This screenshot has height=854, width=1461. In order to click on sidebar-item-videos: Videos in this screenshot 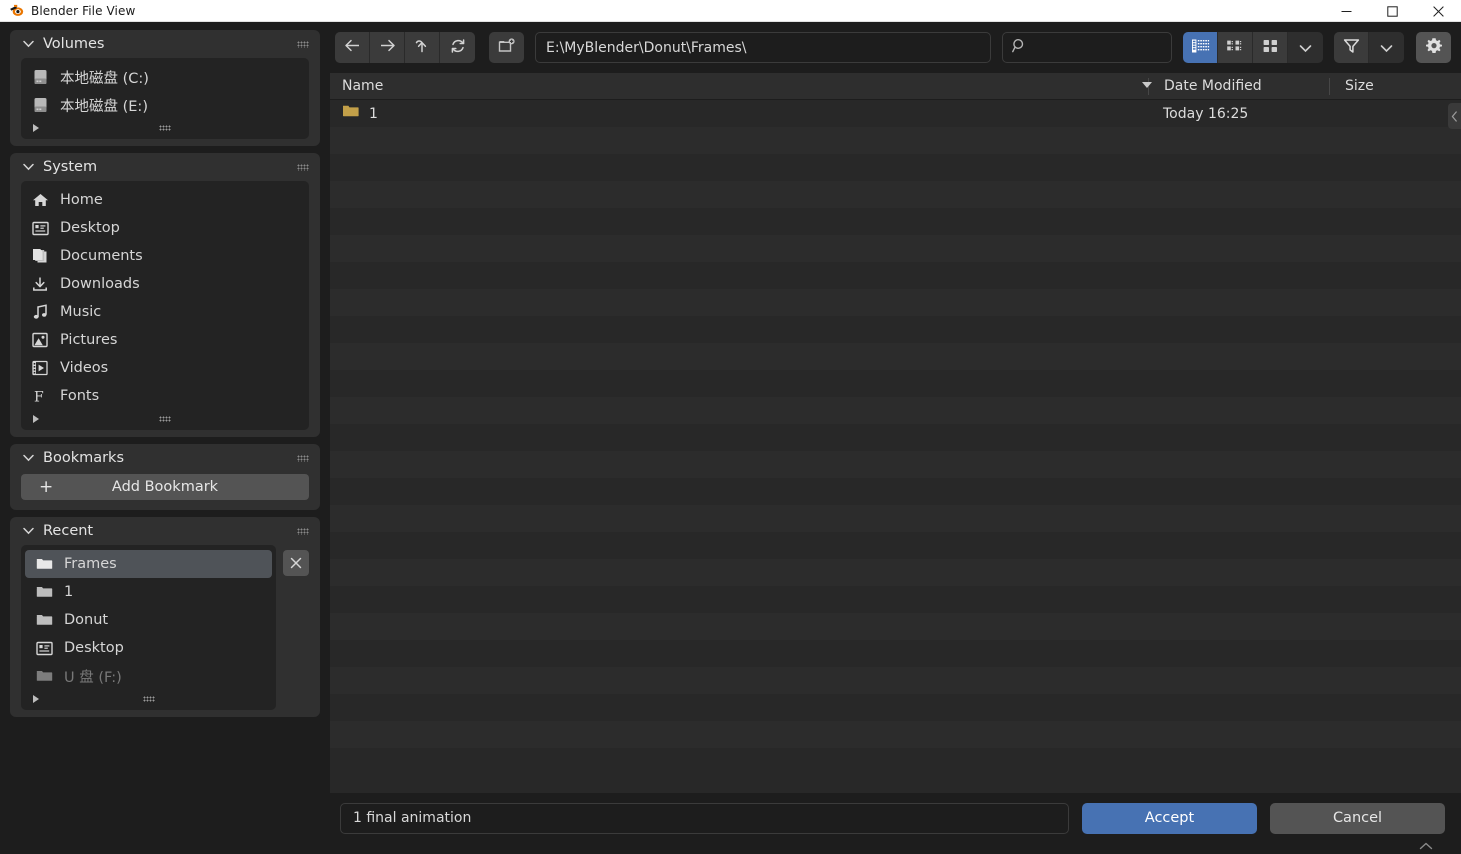, I will do `click(165, 368)`.